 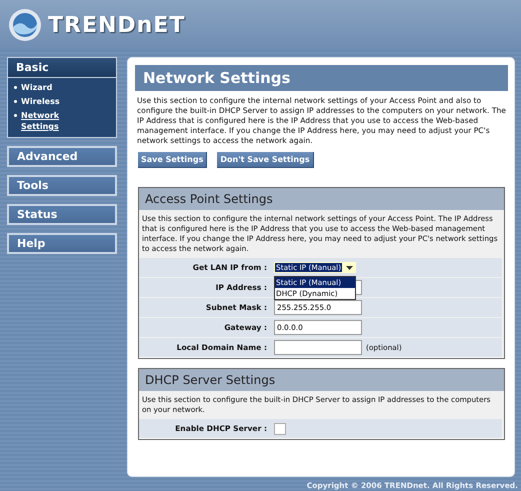 What do you see at coordinates (62, 185) in the screenshot?
I see `menu-button: Tools` at bounding box center [62, 185].